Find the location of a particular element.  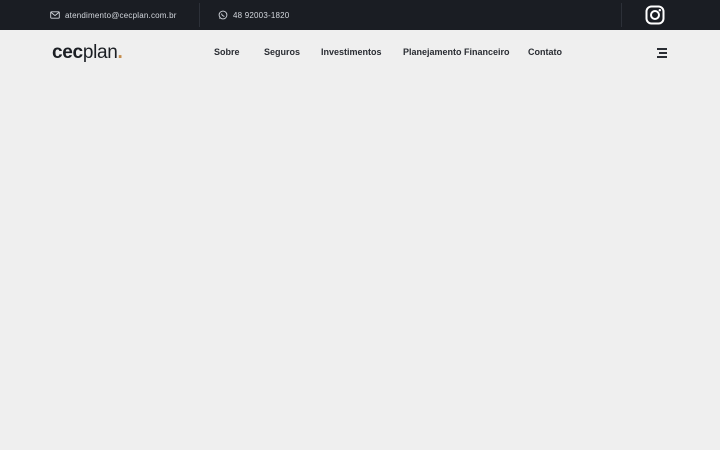

nav-item-contato: Contato is located at coordinates (545, 52).